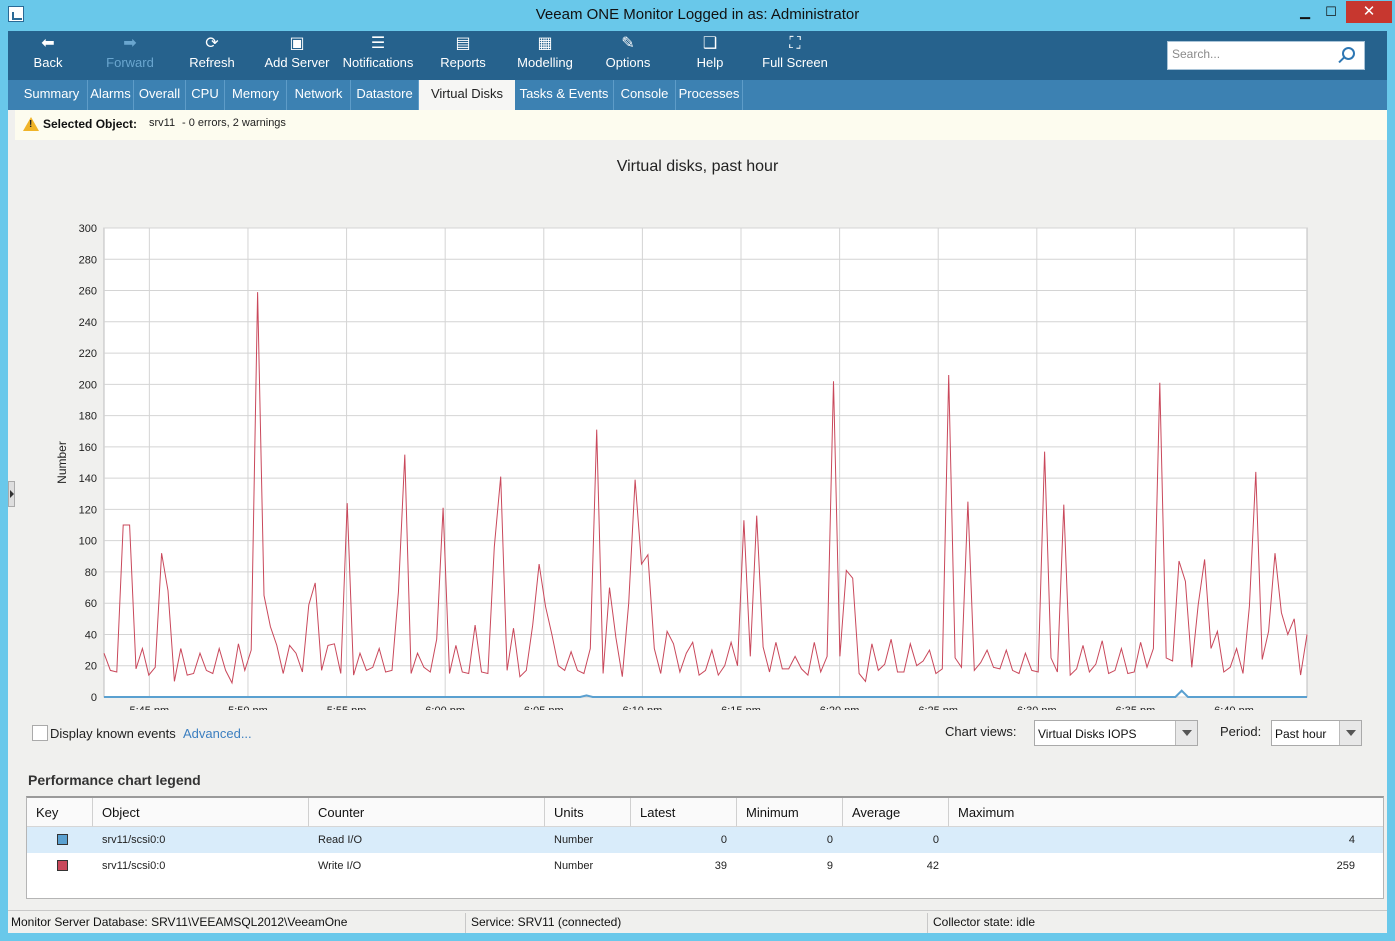 This screenshot has height=941, width=1395. Describe the element at coordinates (60, 812) in the screenshot. I see `legend-header-key: Key` at that location.